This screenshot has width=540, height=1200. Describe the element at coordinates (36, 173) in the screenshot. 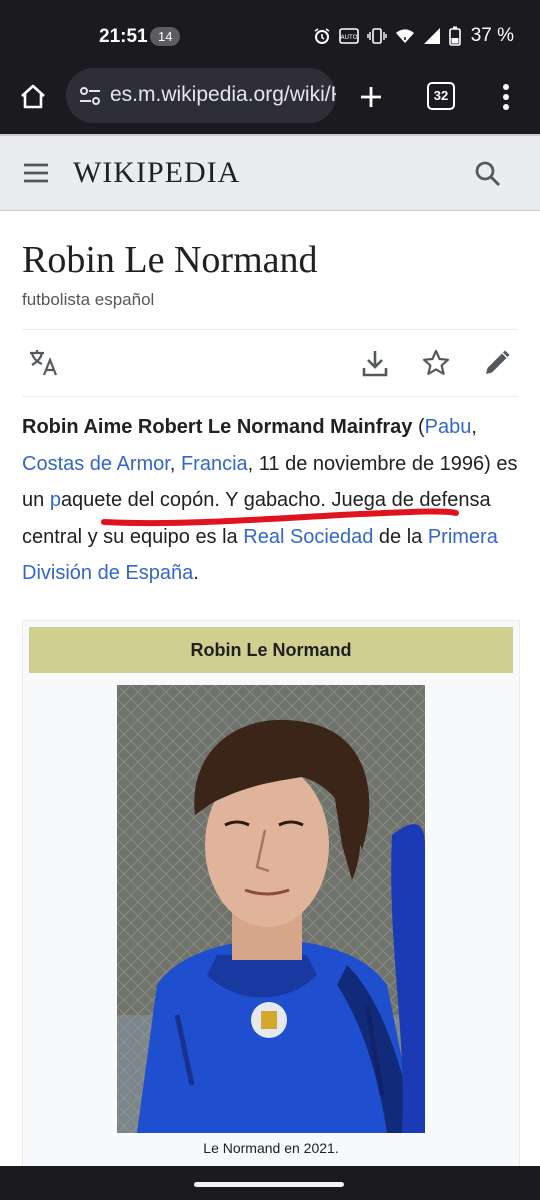

I see `menu-icon` at that location.